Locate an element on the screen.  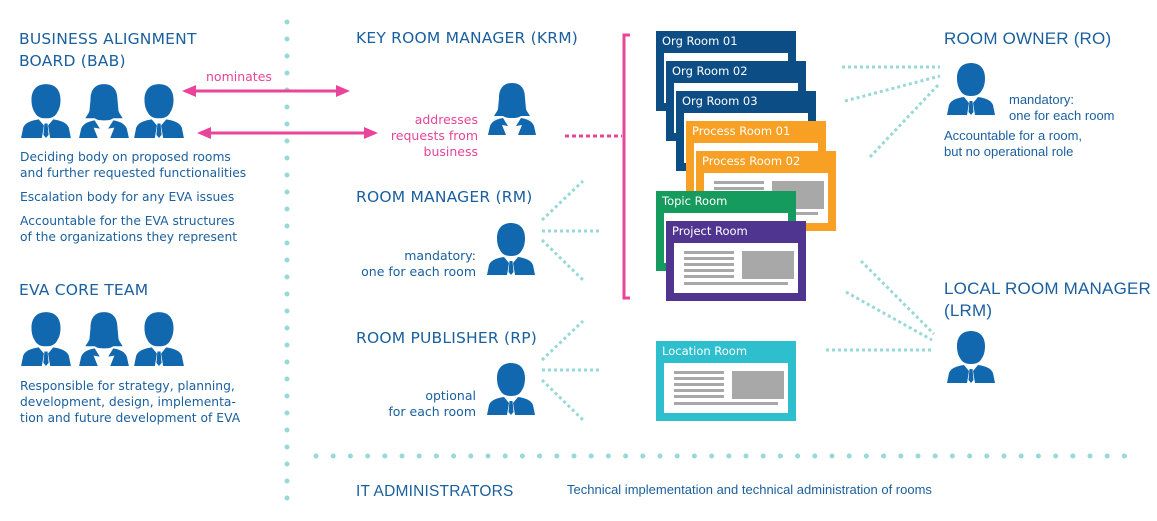
rm-note: mandatory: one for each room is located at coordinates (408, 264).